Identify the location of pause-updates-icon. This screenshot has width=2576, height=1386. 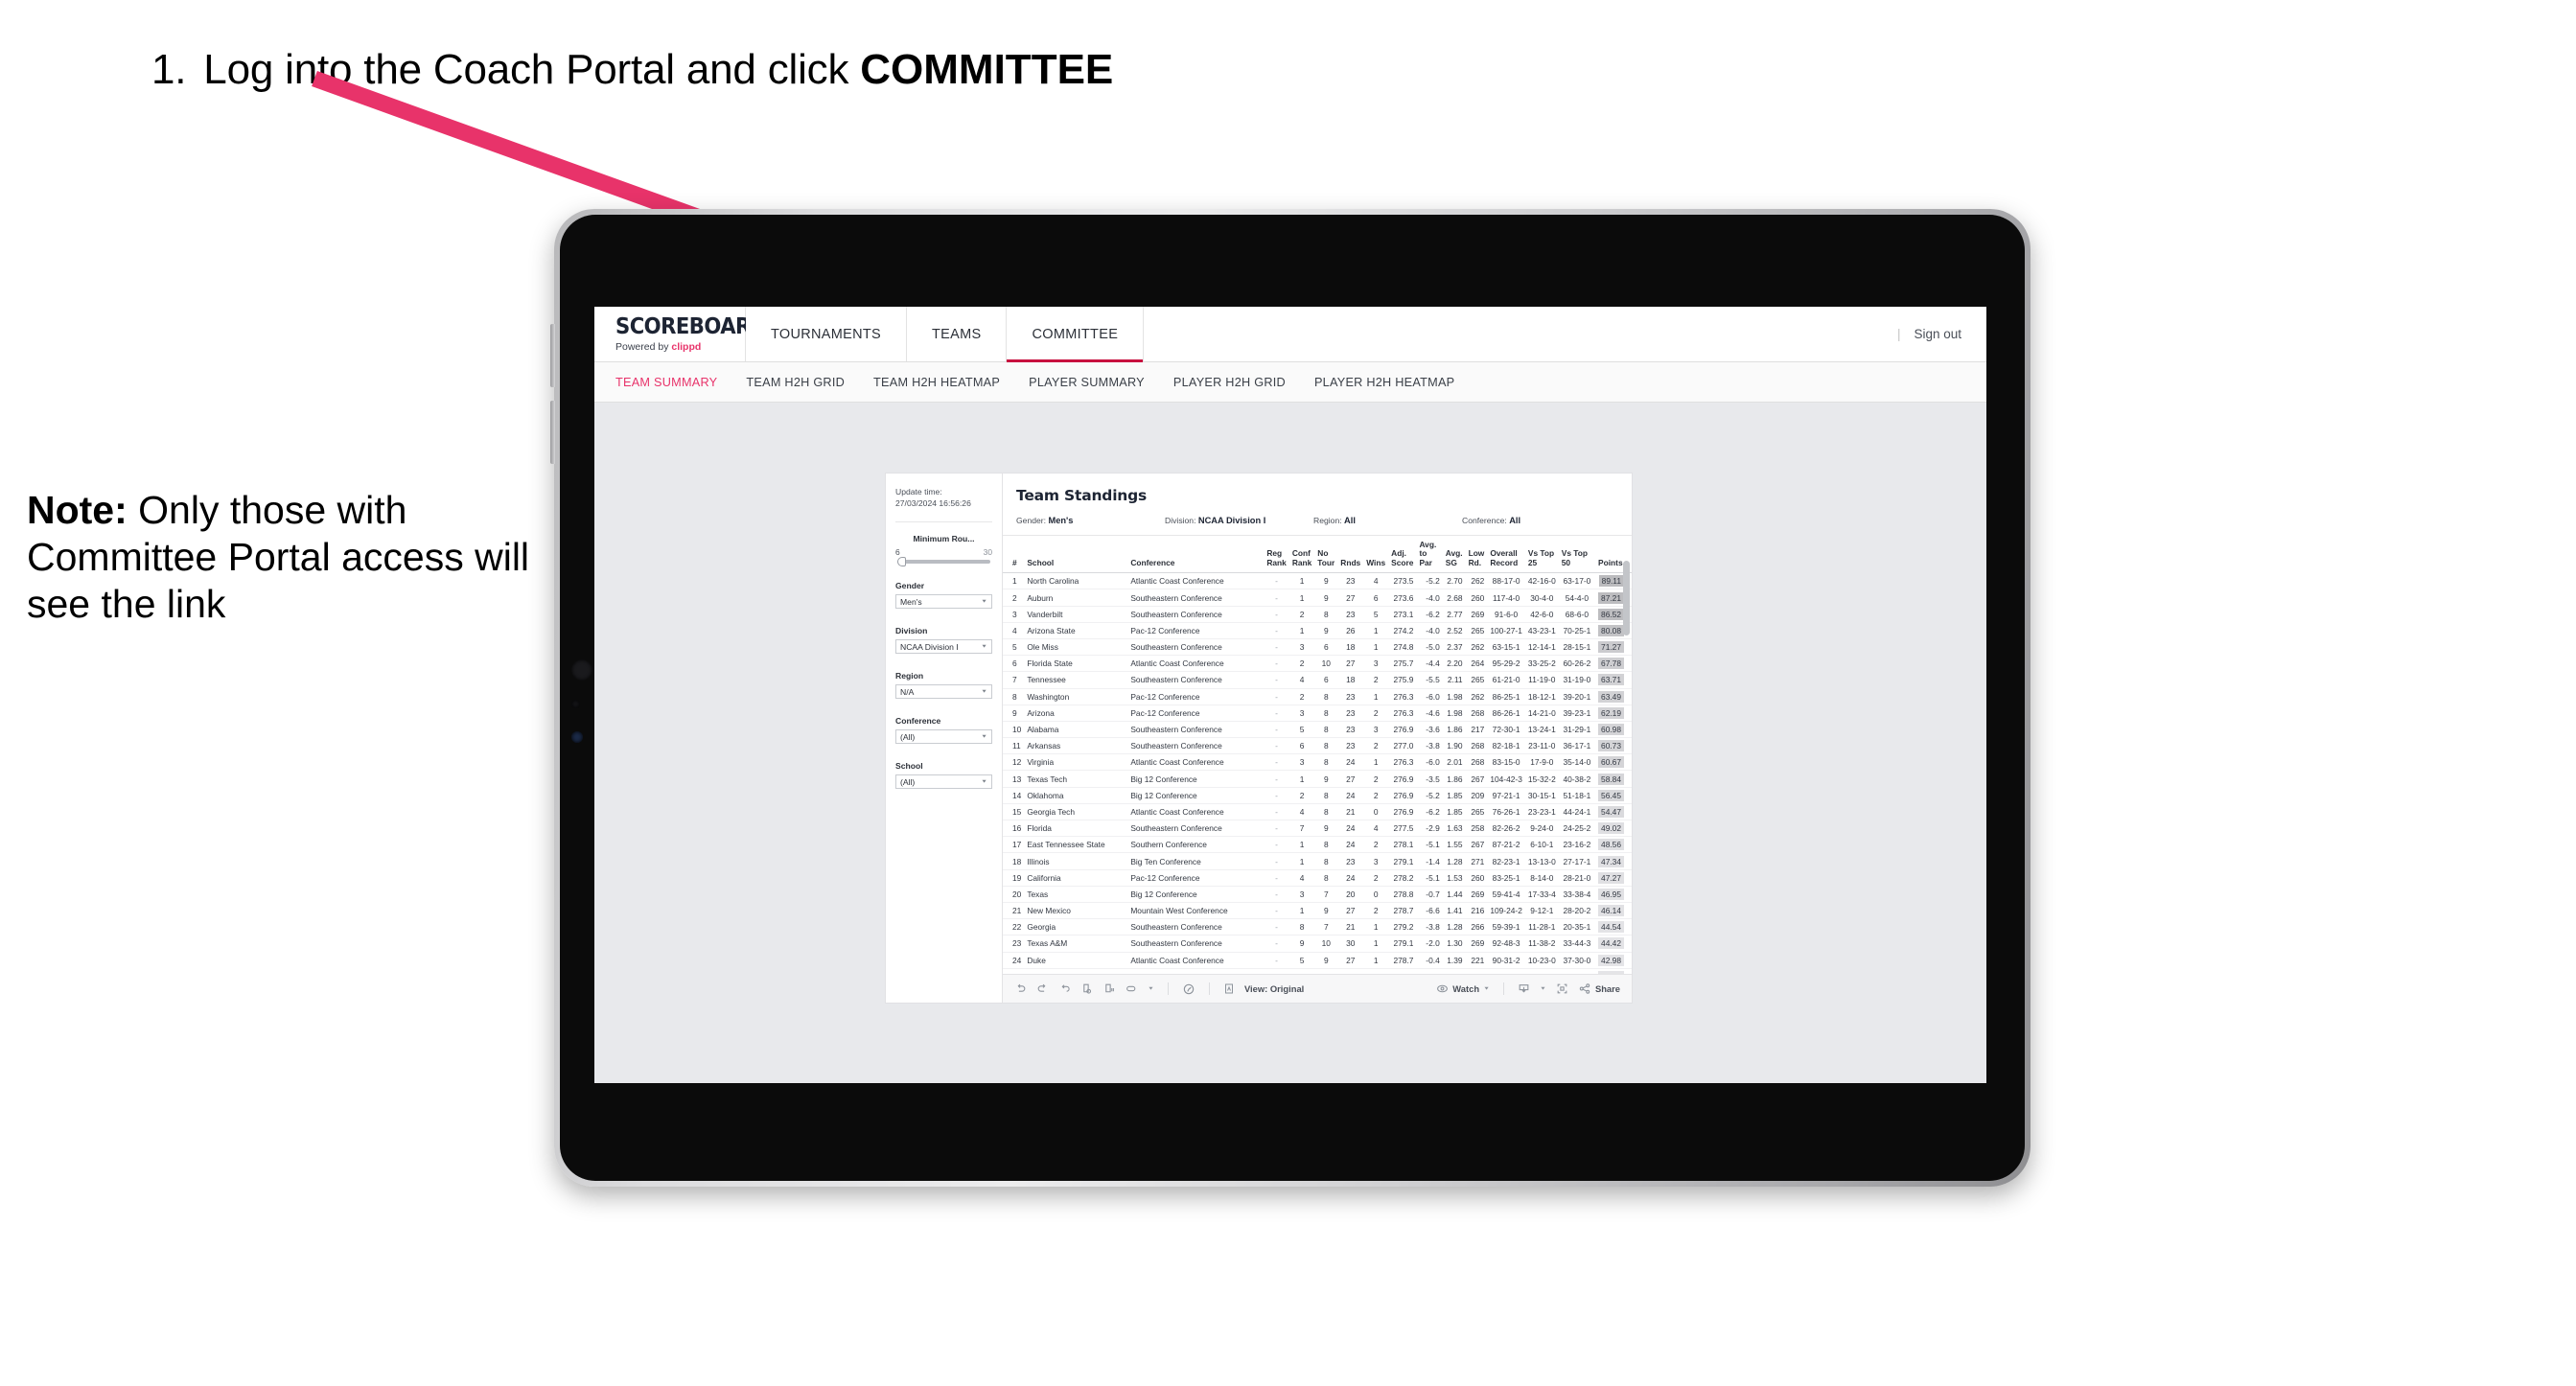
(1108, 989).